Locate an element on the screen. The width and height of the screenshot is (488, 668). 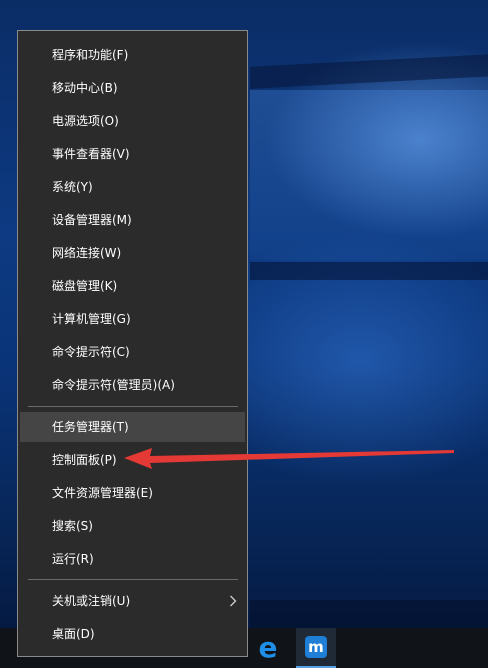
menu-item-label: 系统(Y) is located at coordinates (72, 187).